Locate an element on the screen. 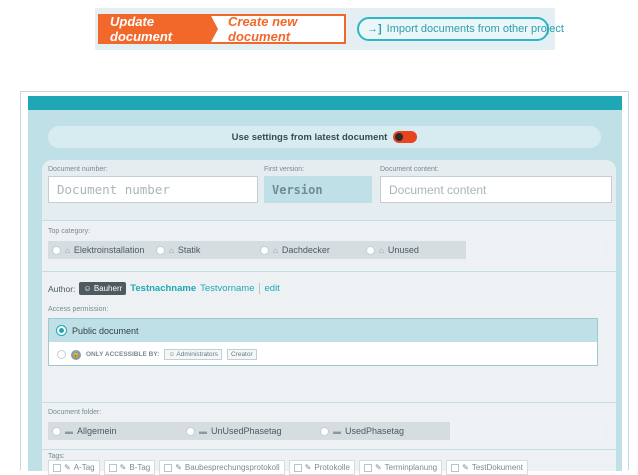  mode-segmented-control: Update document Create new document is located at coordinates (222, 29).